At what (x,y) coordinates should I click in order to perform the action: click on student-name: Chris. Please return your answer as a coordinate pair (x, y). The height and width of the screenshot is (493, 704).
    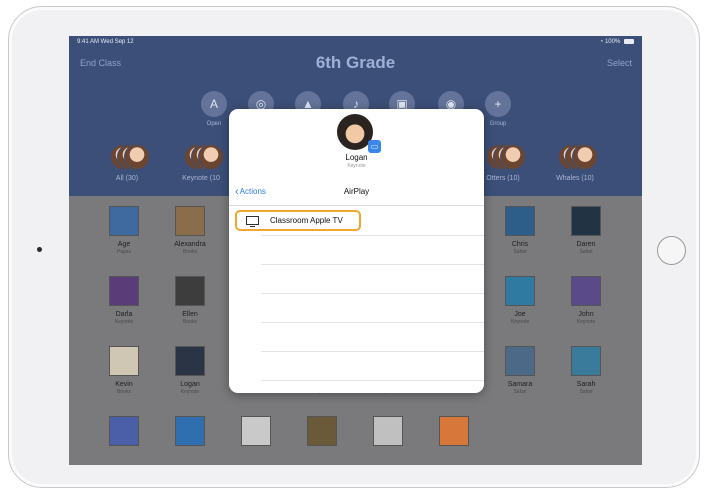
    Looking at the image, I should click on (520, 244).